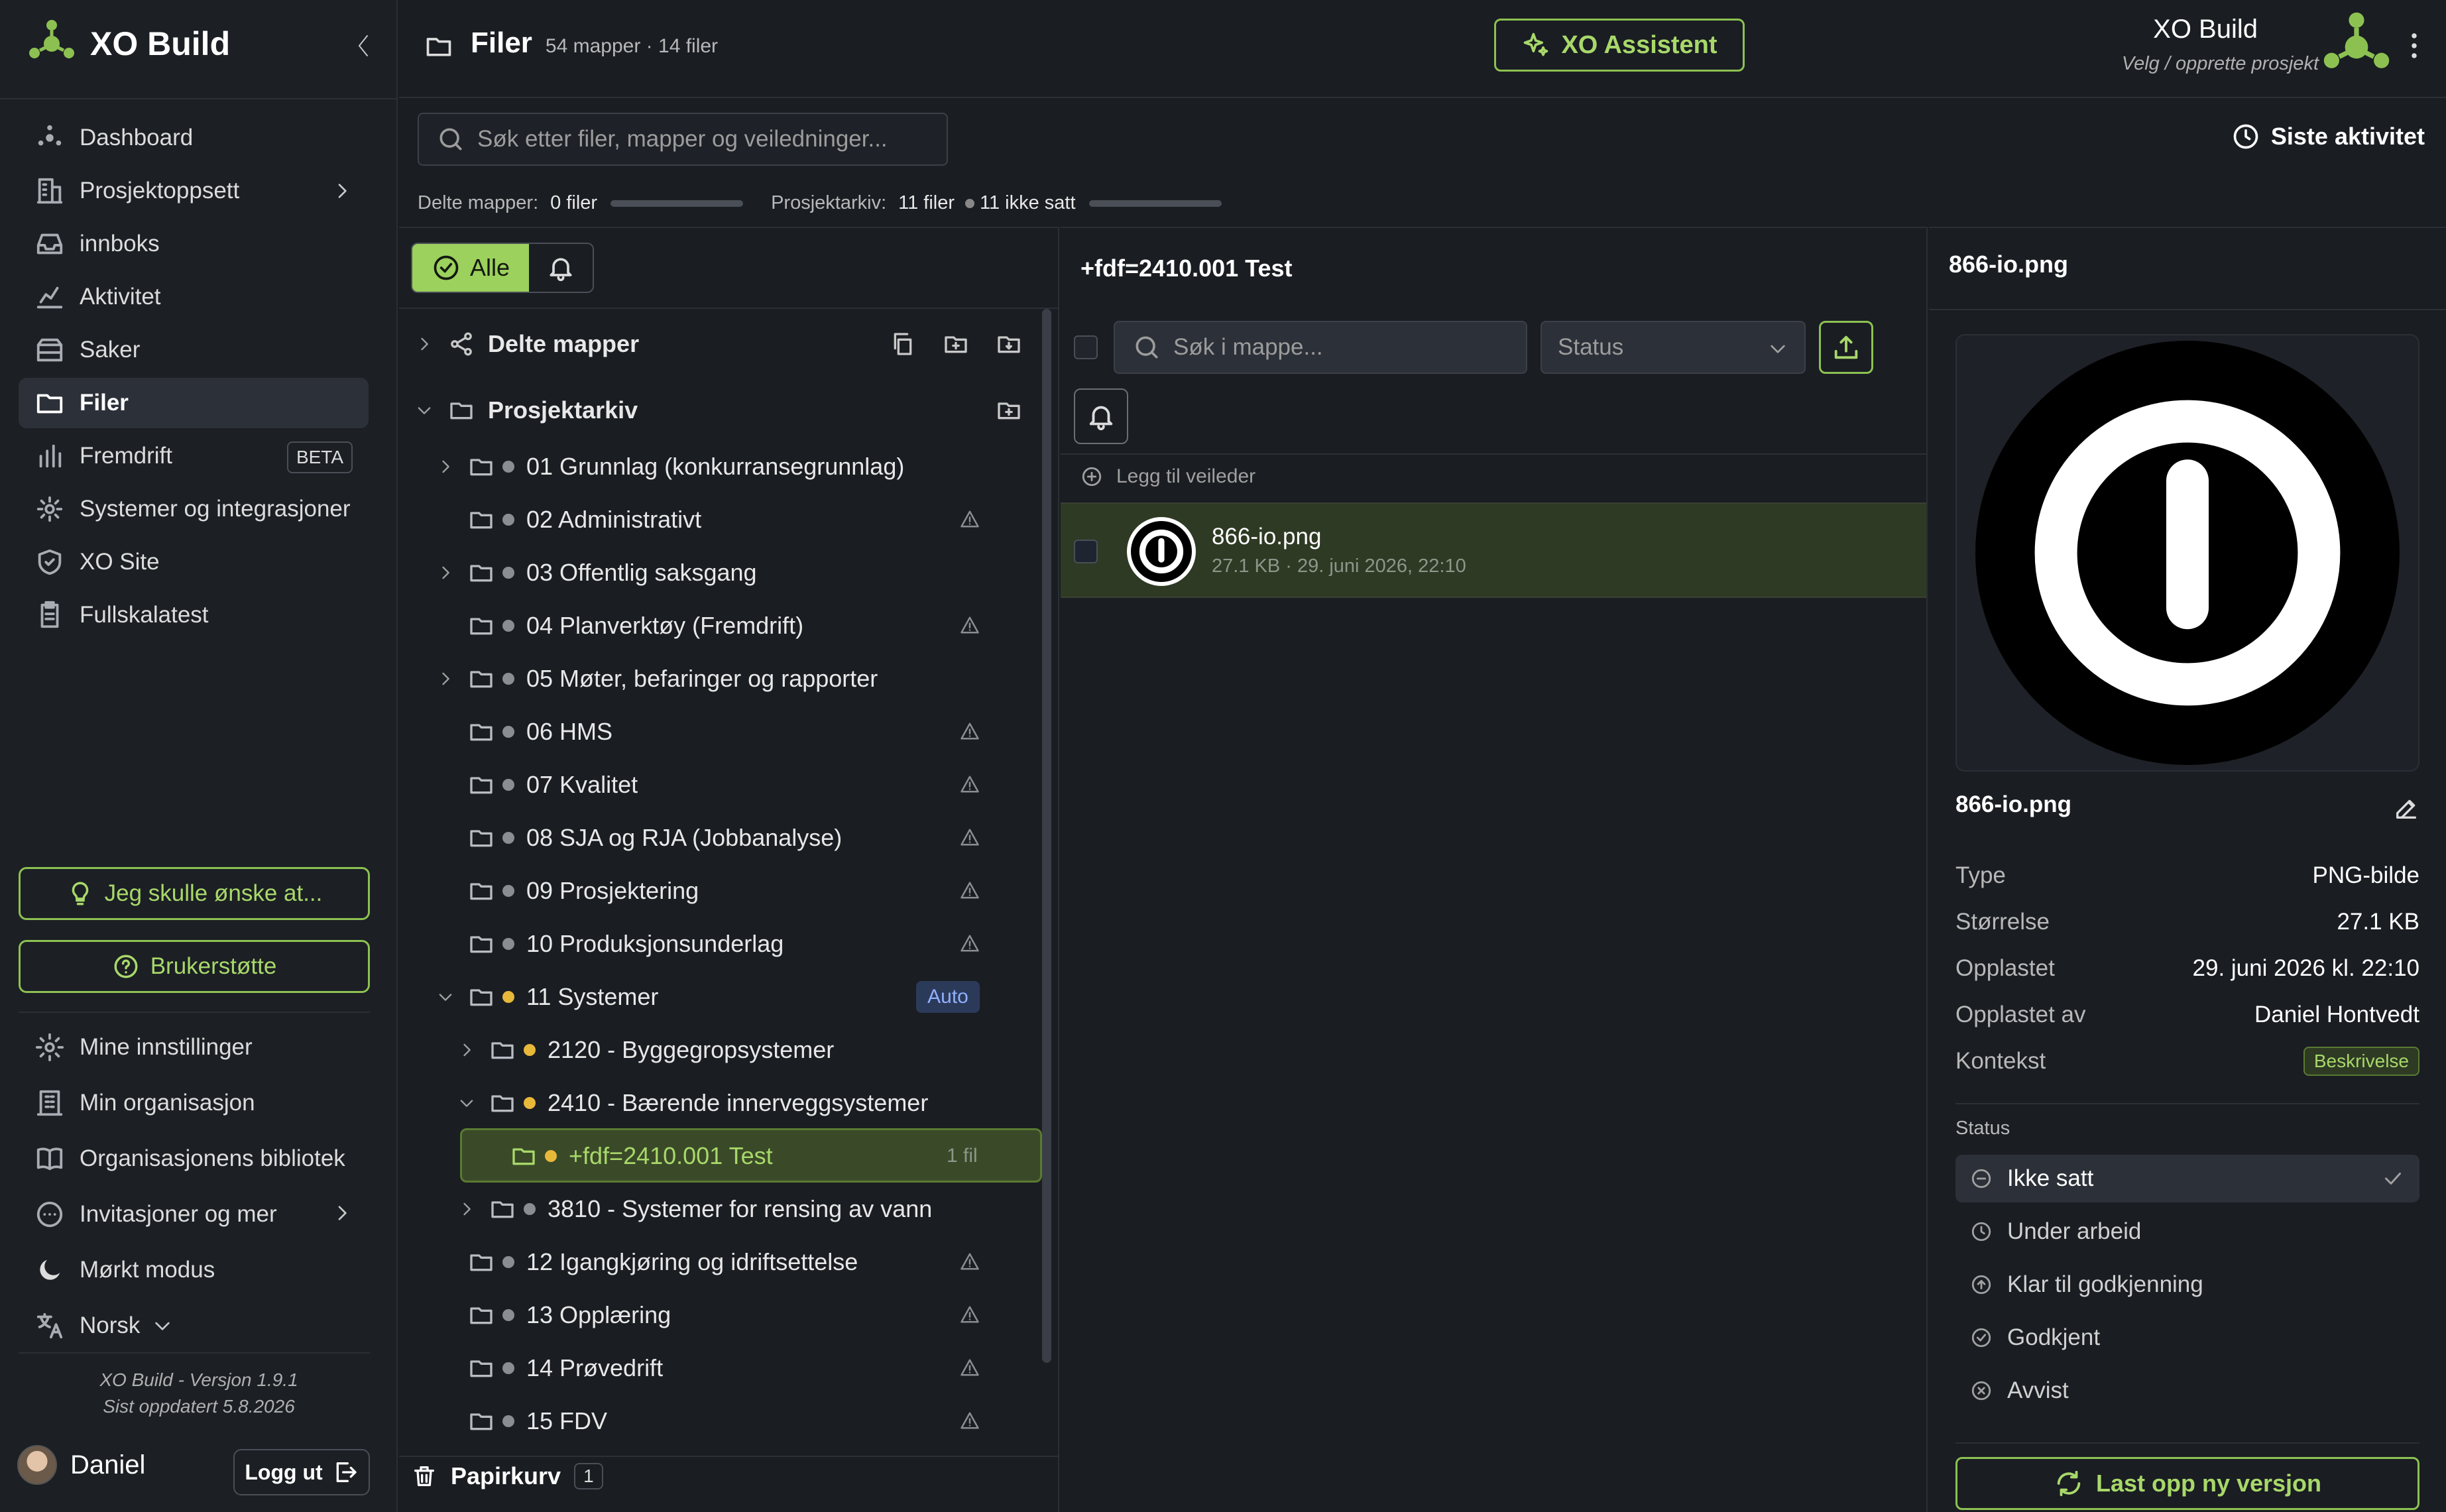 The height and width of the screenshot is (1512, 2446). Describe the element at coordinates (81, 1465) in the screenshot. I see `user-profile: Daniel` at that location.